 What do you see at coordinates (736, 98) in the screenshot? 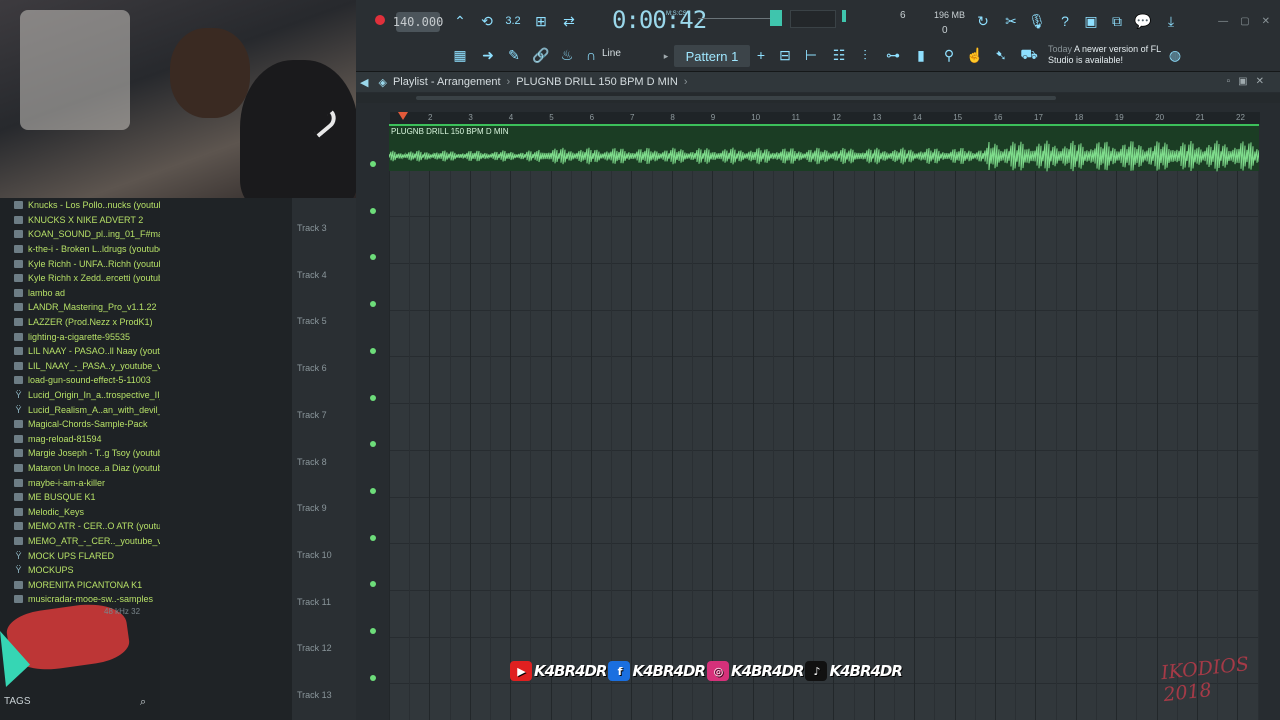
I see `scroll-thumb` at bounding box center [736, 98].